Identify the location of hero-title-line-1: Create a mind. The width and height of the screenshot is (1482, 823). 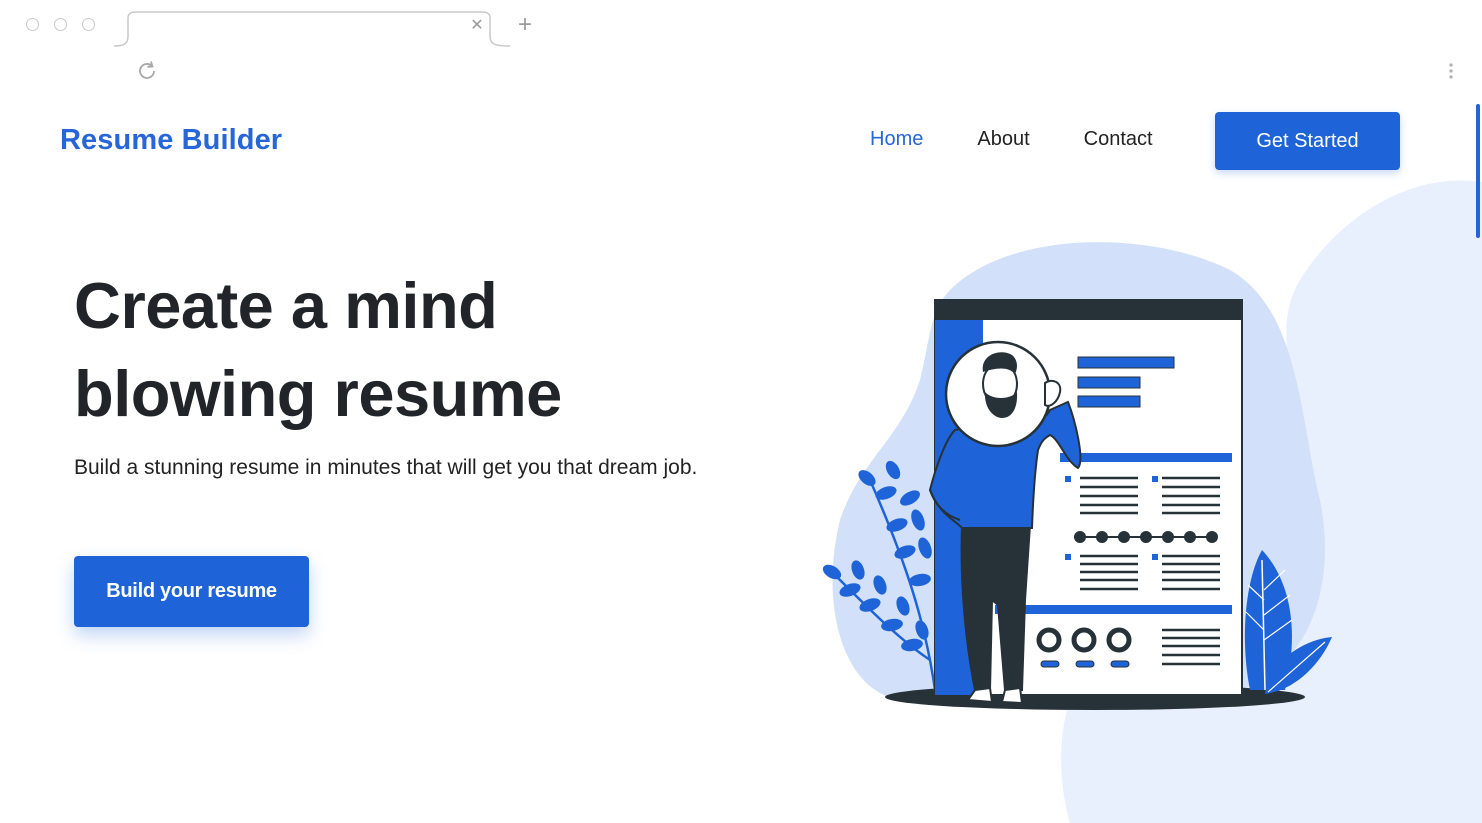
(286, 305).